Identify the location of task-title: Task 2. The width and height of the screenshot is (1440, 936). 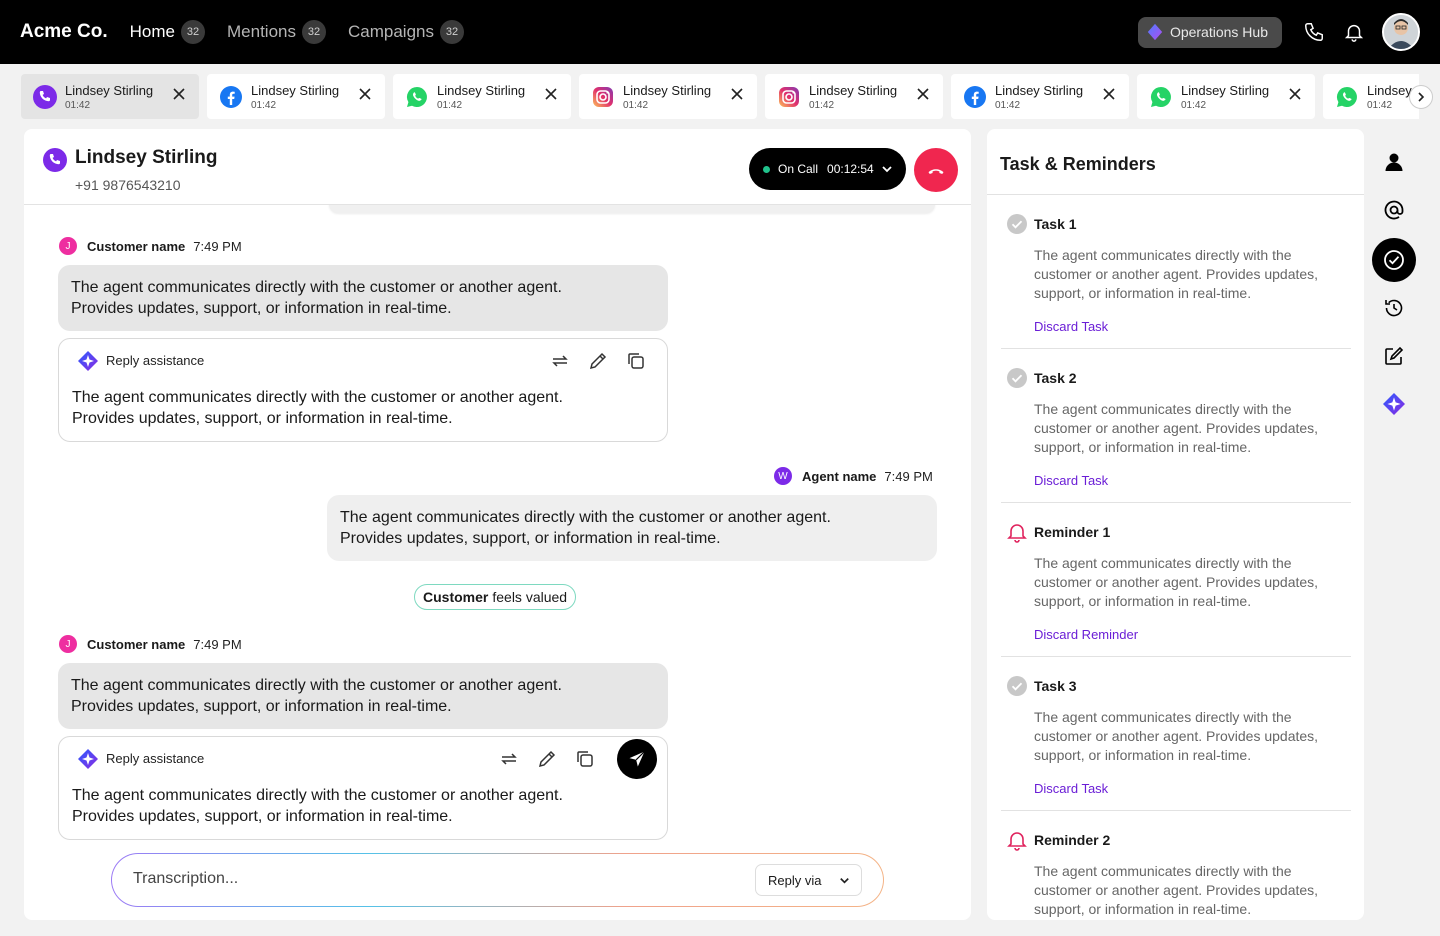
(1055, 378).